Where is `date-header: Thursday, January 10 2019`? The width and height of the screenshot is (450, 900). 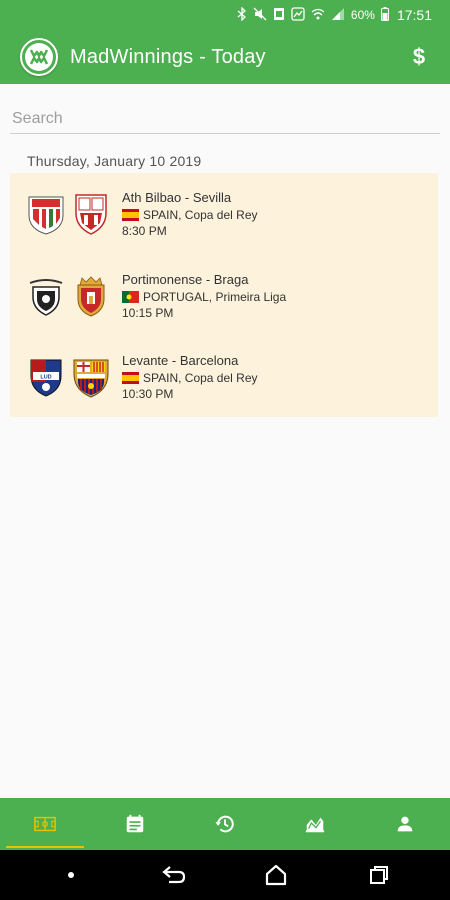 date-header: Thursday, January 10 2019 is located at coordinates (114, 161).